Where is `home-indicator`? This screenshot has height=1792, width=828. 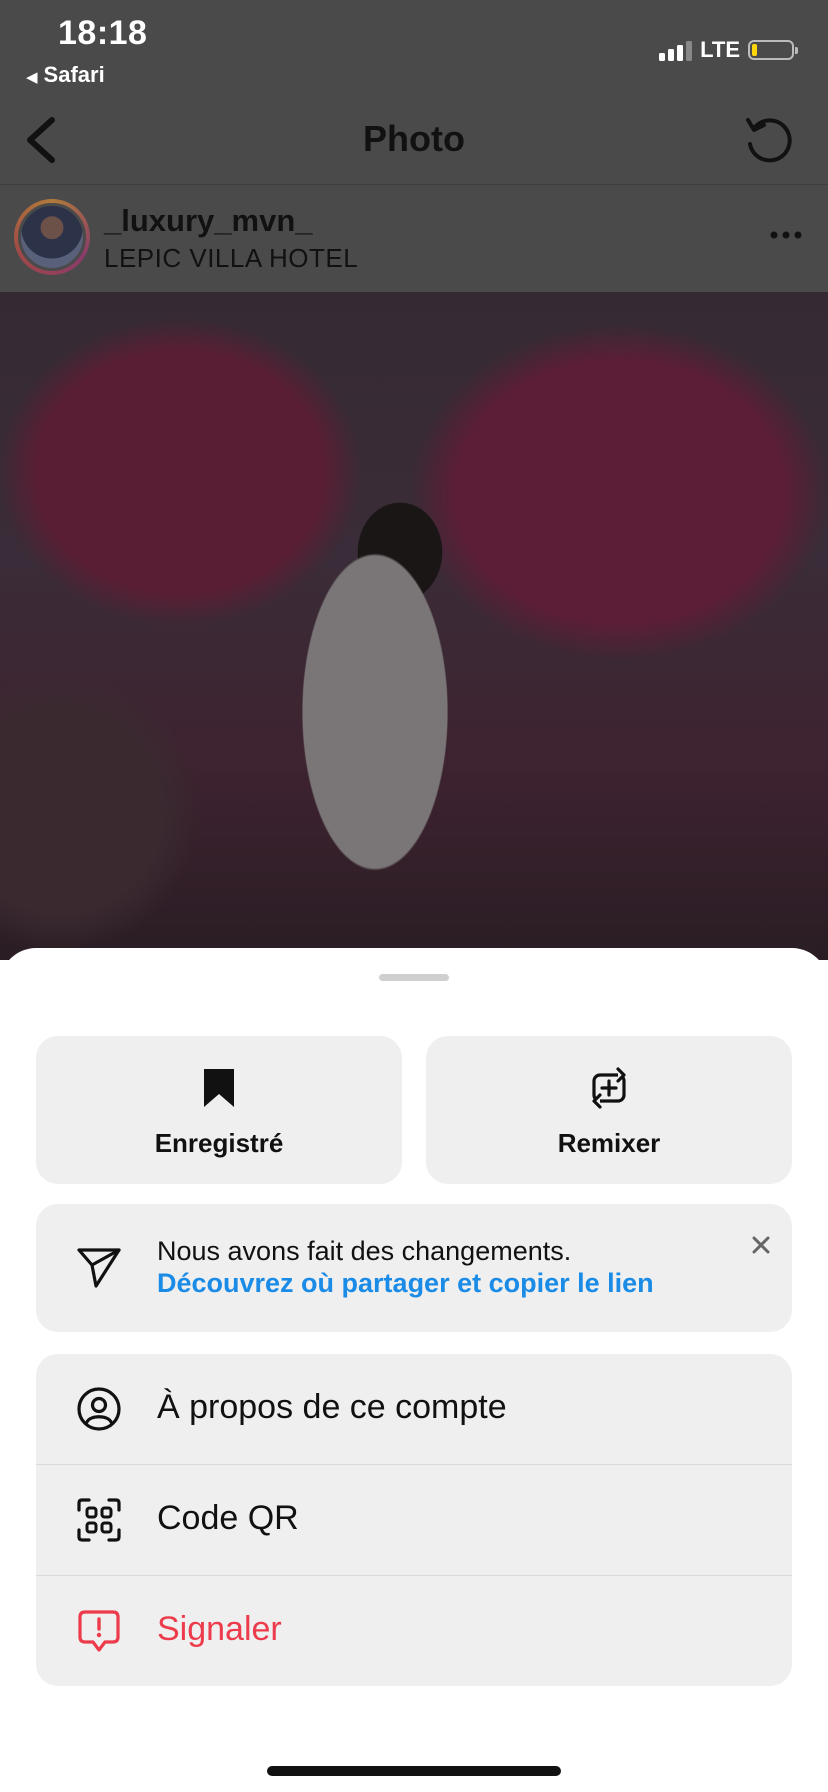 home-indicator is located at coordinates (414, 1771).